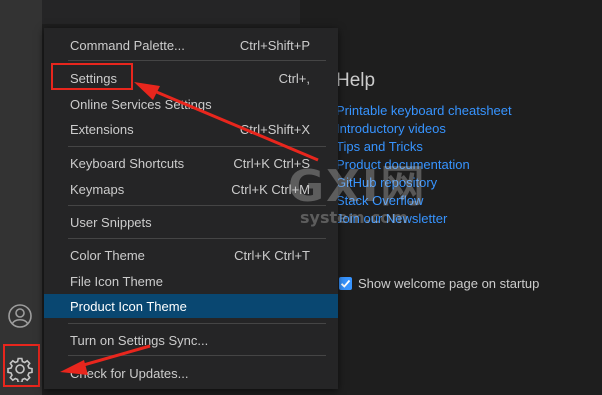 This screenshot has height=395, width=602. What do you see at coordinates (105, 359) in the screenshot?
I see `arrow-to-gear` at bounding box center [105, 359].